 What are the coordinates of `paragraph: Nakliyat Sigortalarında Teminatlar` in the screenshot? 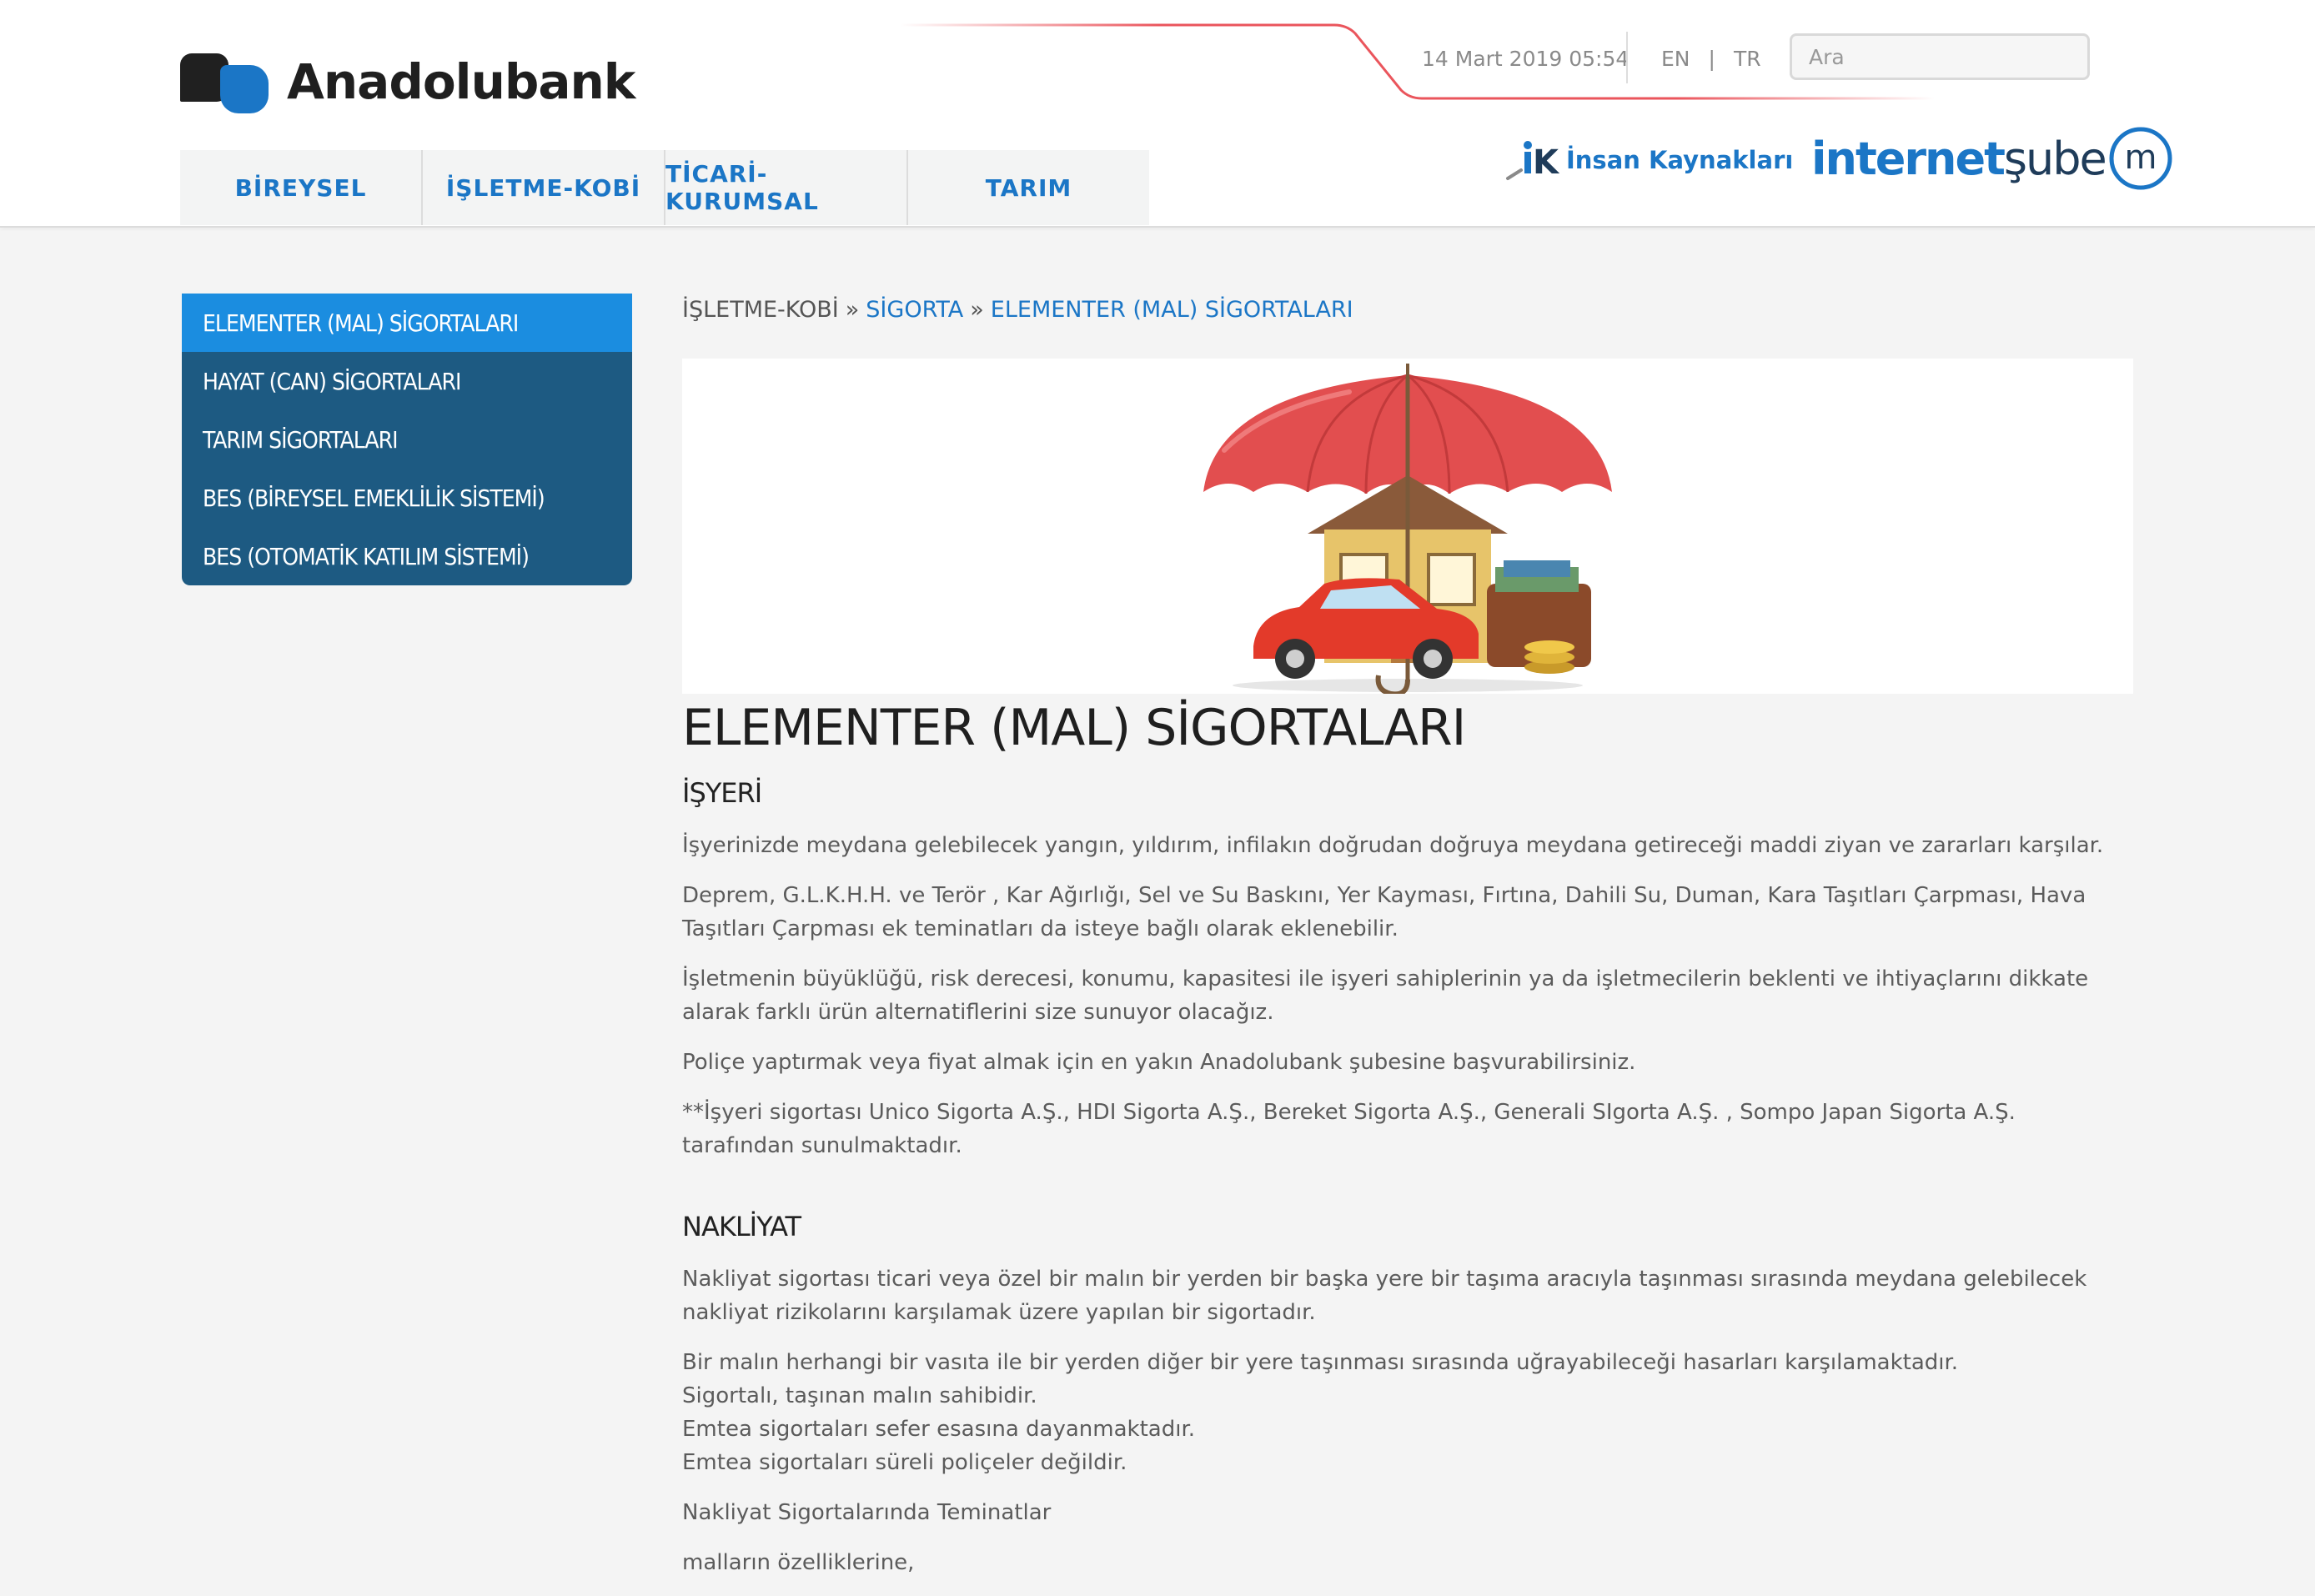 It's located at (867, 1512).